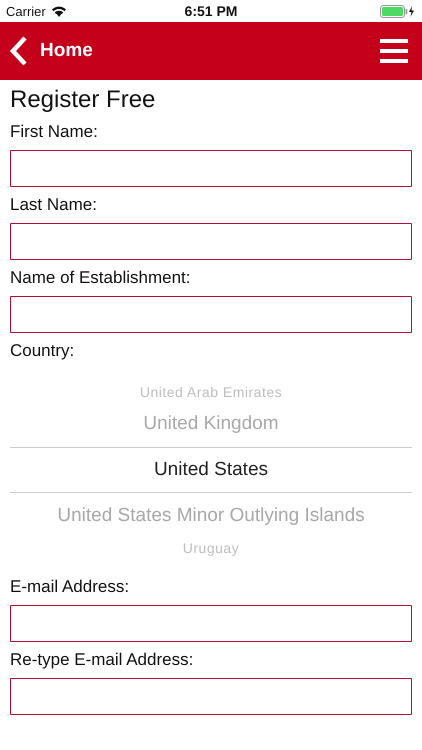  I want to click on page-title: Register Free, so click(83, 100).